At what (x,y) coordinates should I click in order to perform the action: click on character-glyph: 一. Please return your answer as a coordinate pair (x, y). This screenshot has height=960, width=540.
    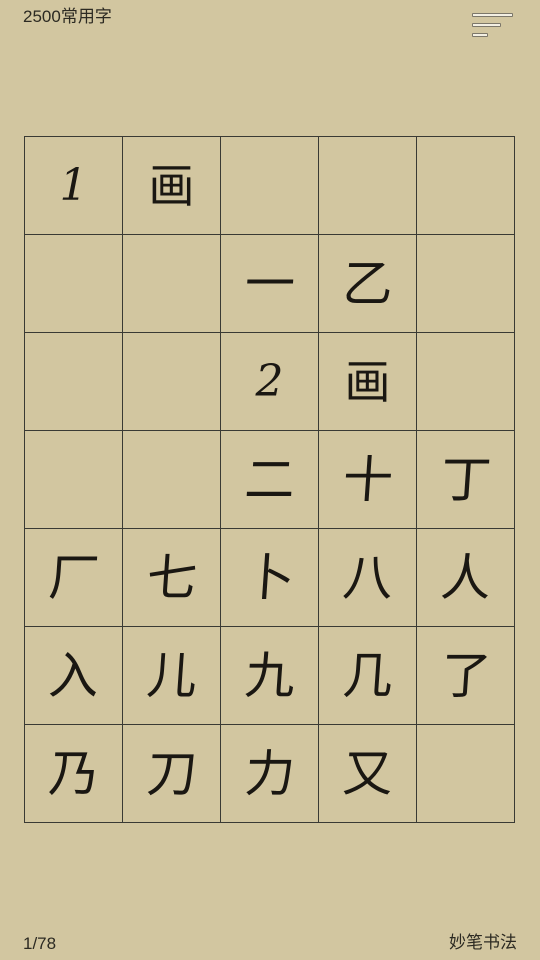
    Looking at the image, I should click on (269, 283).